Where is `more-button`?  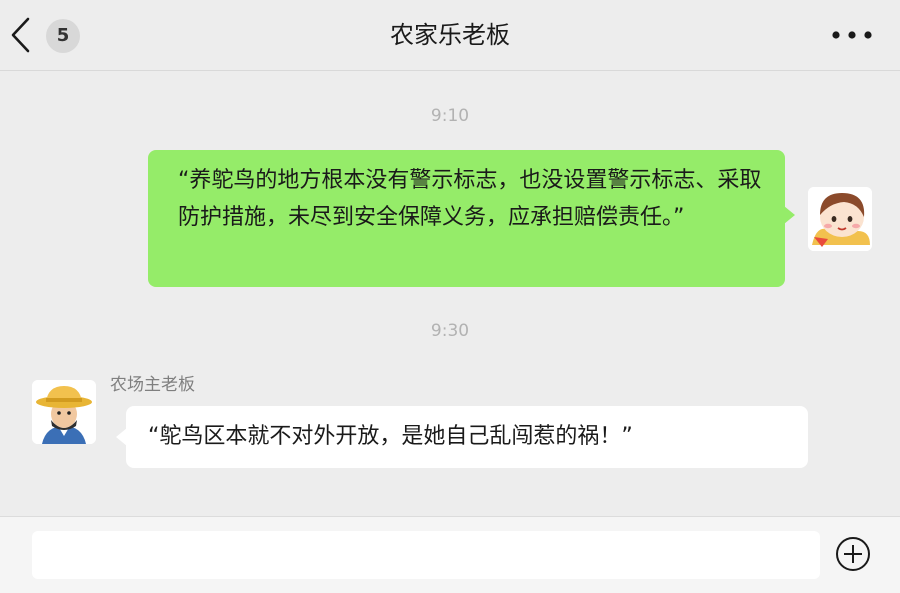
more-button is located at coordinates (853, 35).